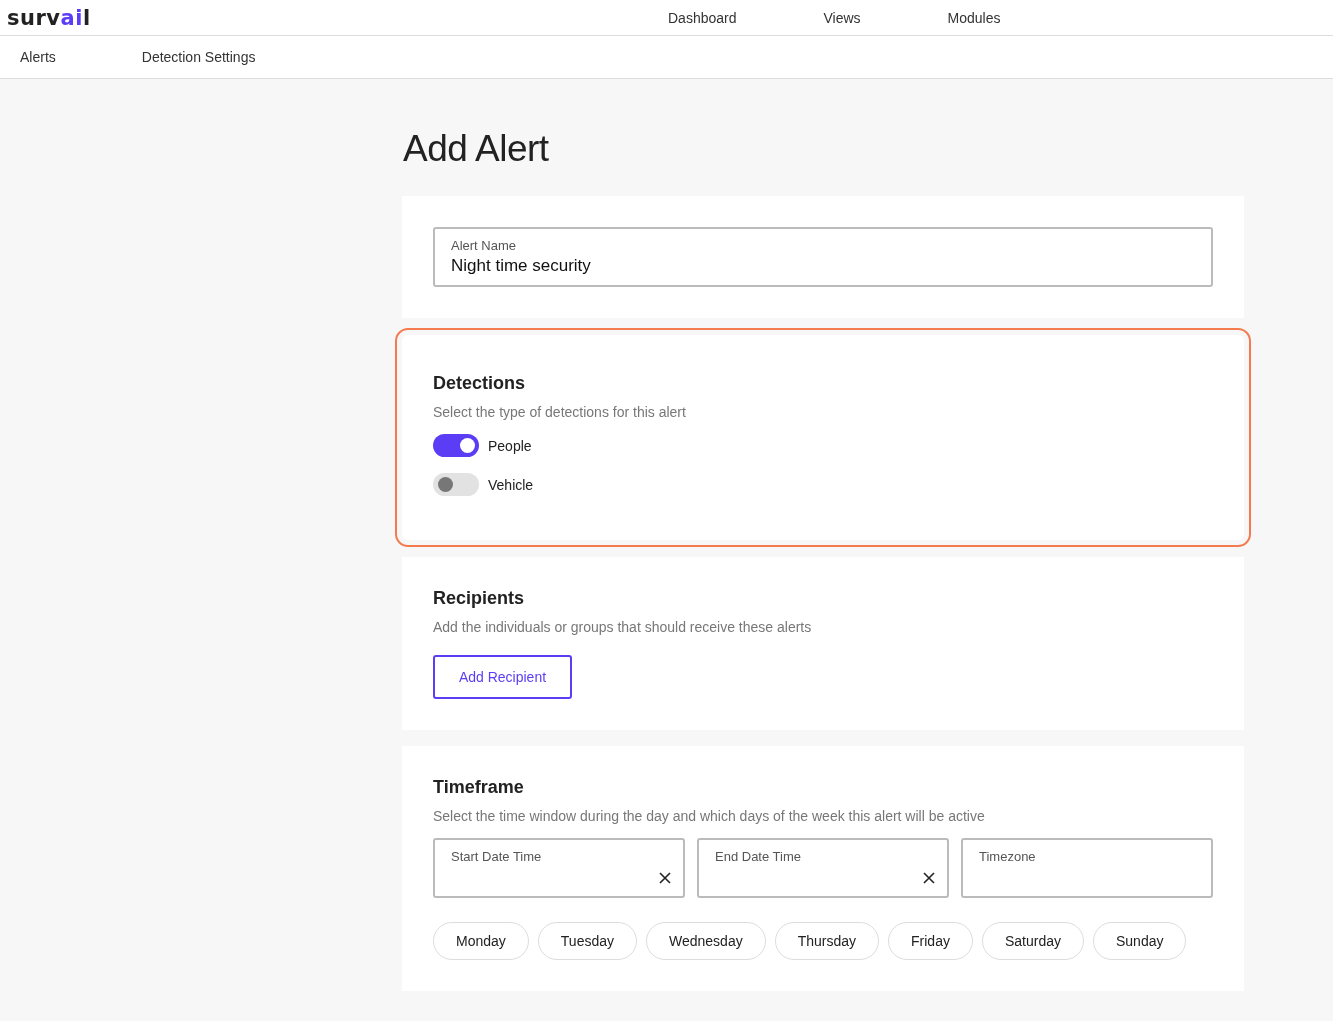 Image resolution: width=1333 pixels, height=1021 pixels. What do you see at coordinates (1087, 868) in the screenshot?
I see `date-field: Timezone` at bounding box center [1087, 868].